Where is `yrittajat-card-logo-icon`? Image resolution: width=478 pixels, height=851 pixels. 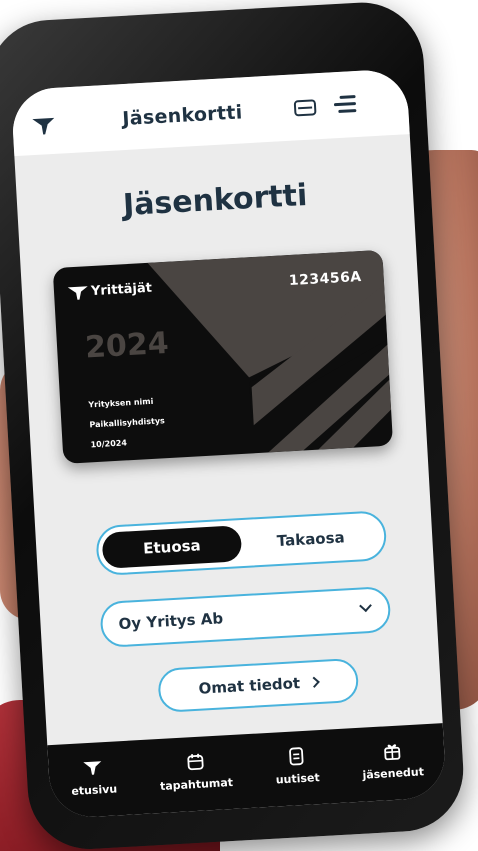 yrittajat-card-logo-icon is located at coordinates (77, 292).